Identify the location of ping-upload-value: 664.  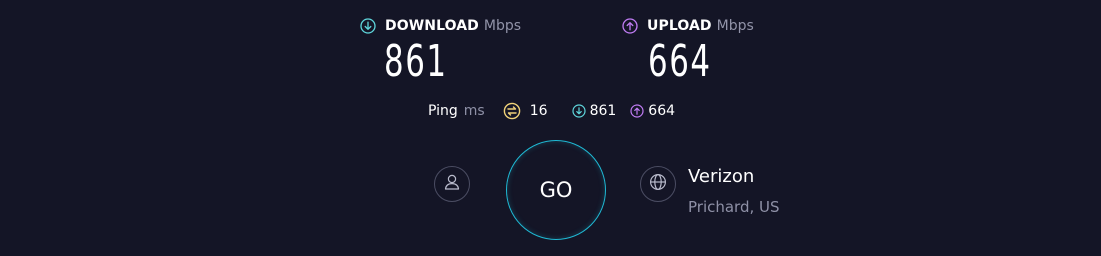
(662, 111).